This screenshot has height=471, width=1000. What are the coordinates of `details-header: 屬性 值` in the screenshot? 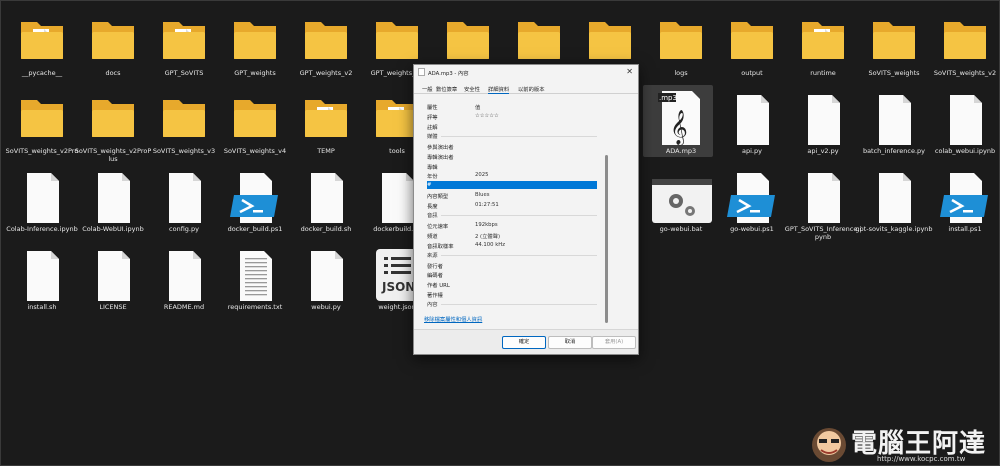 It's located at (512, 106).